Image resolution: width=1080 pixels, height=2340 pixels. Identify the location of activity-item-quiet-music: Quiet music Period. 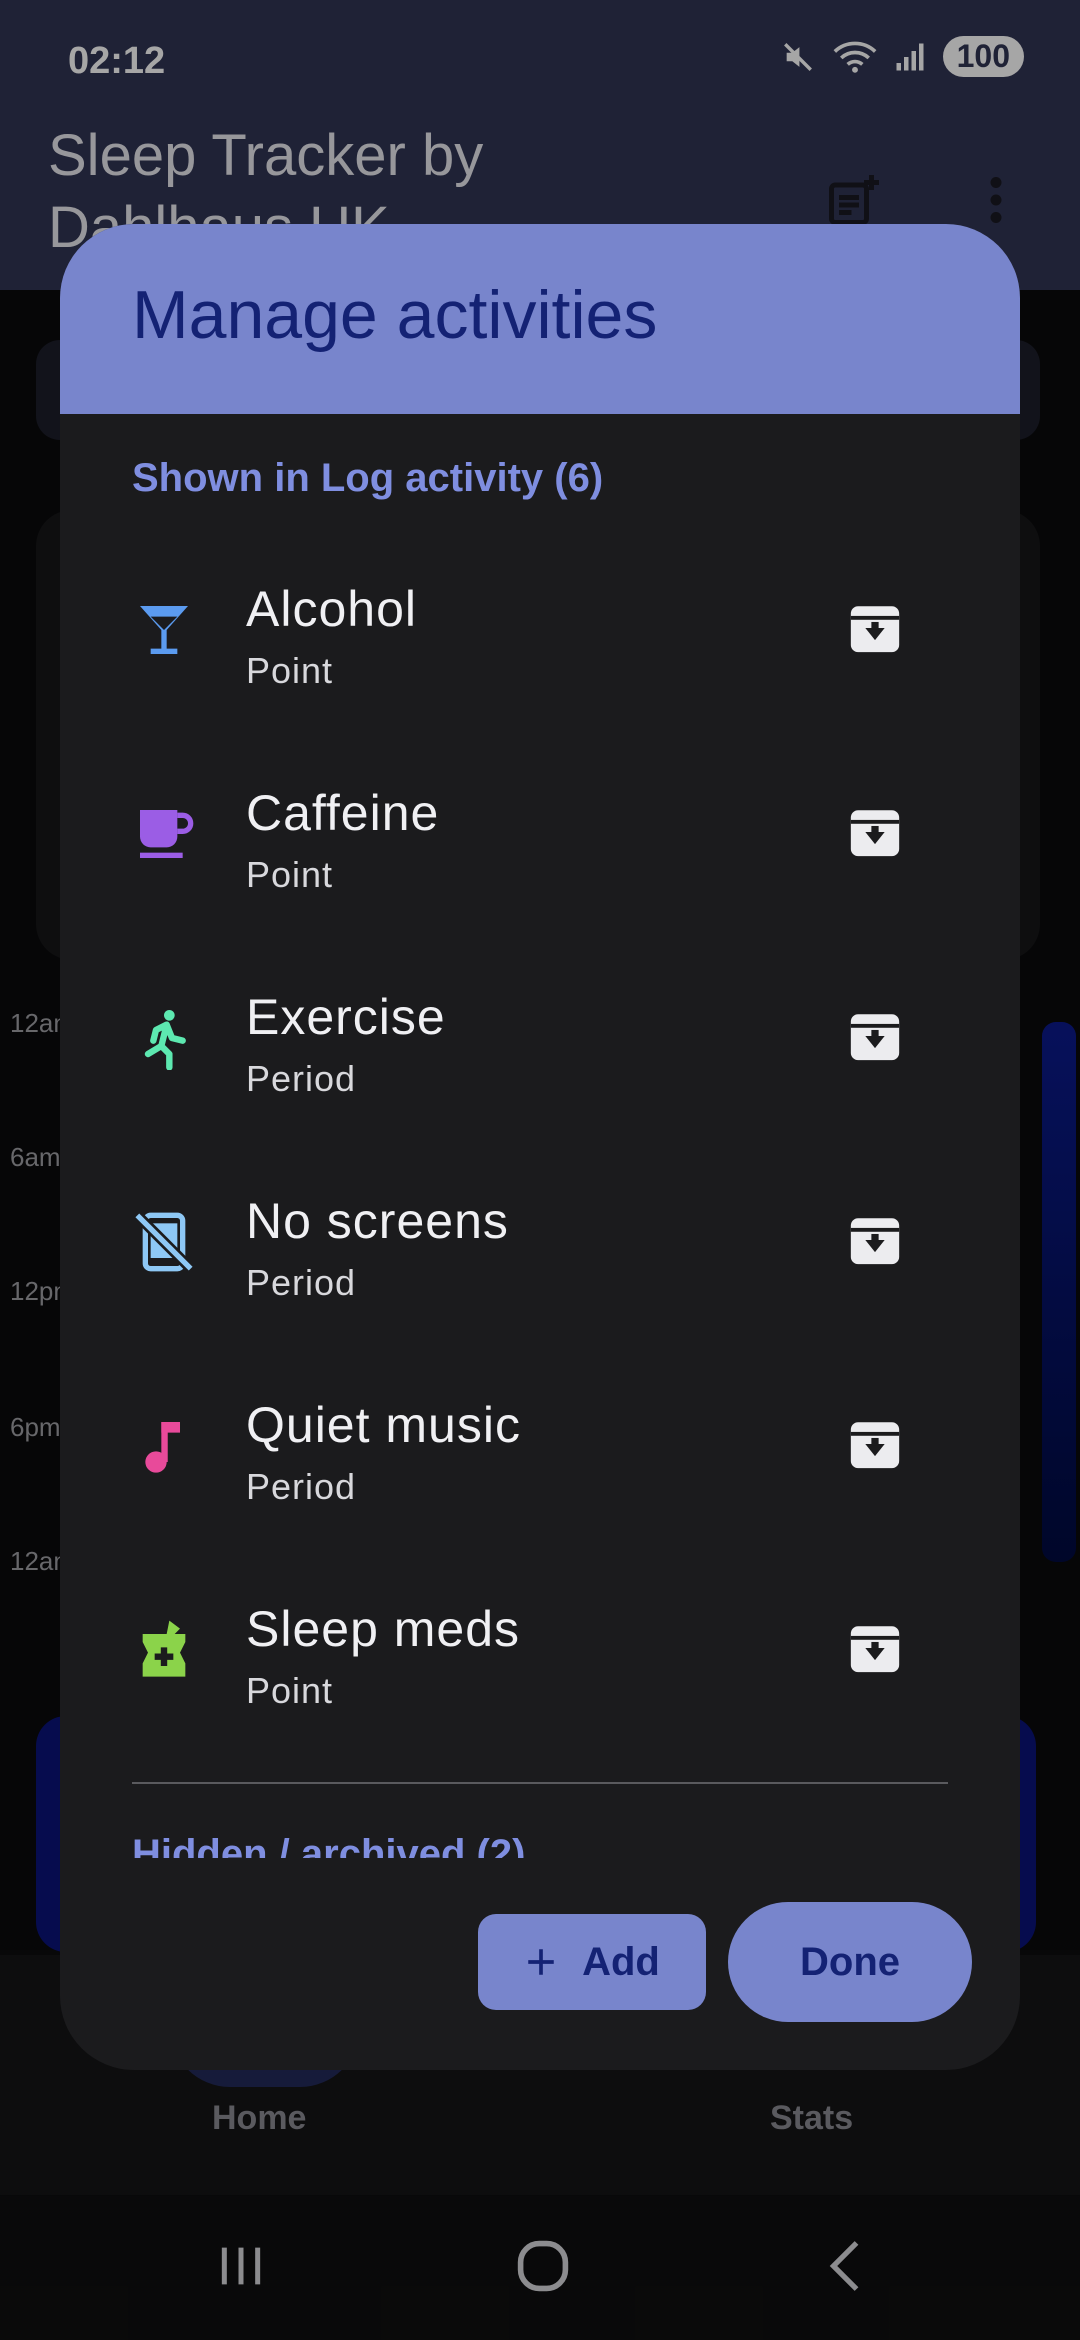
(540, 1470).